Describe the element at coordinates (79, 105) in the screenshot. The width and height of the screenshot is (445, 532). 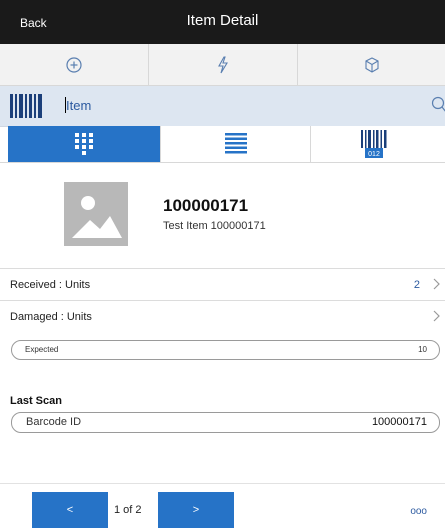
I see `scan-input-label: Item` at that location.